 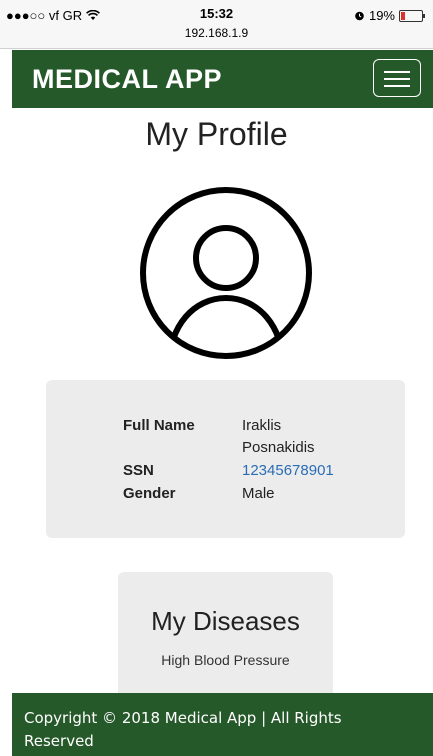 I want to click on full-name-value: Iraklis Posnakidis, so click(x=278, y=437).